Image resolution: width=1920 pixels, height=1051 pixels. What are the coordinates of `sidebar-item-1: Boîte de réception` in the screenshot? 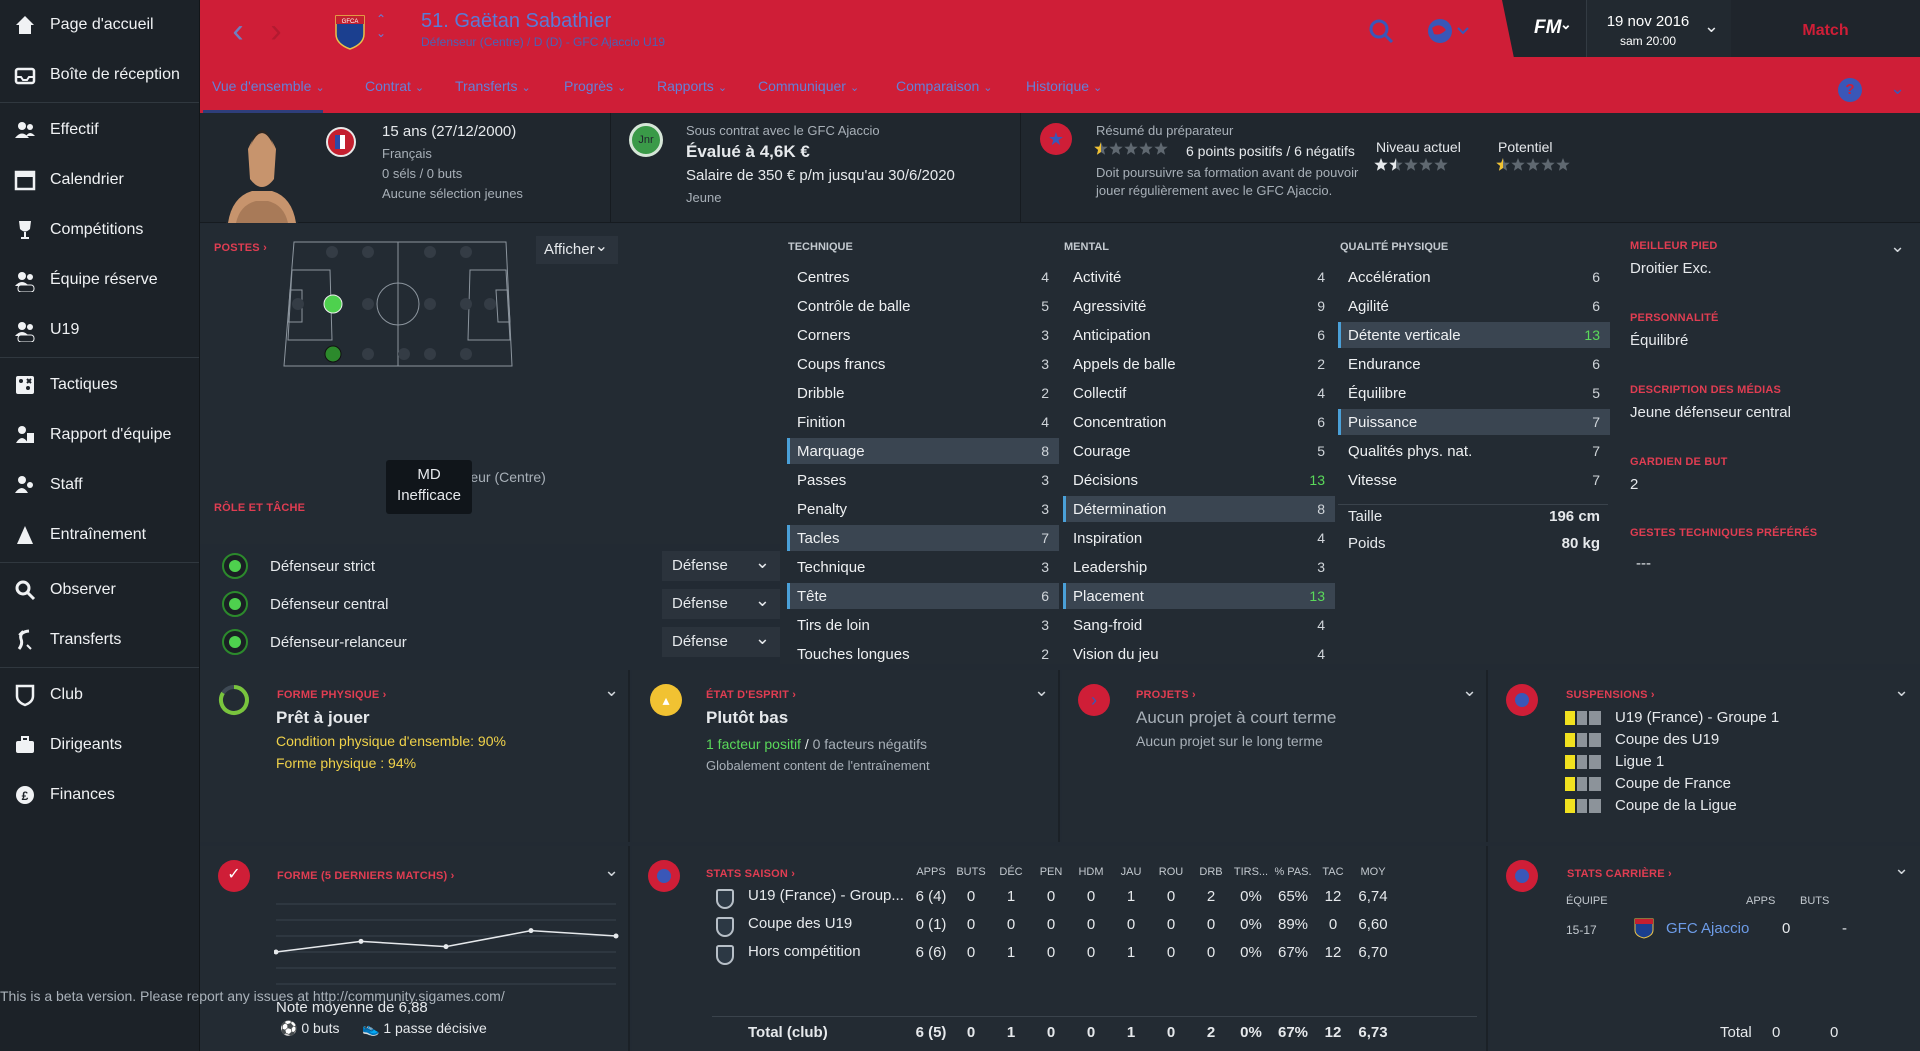 It's located at (99, 75).